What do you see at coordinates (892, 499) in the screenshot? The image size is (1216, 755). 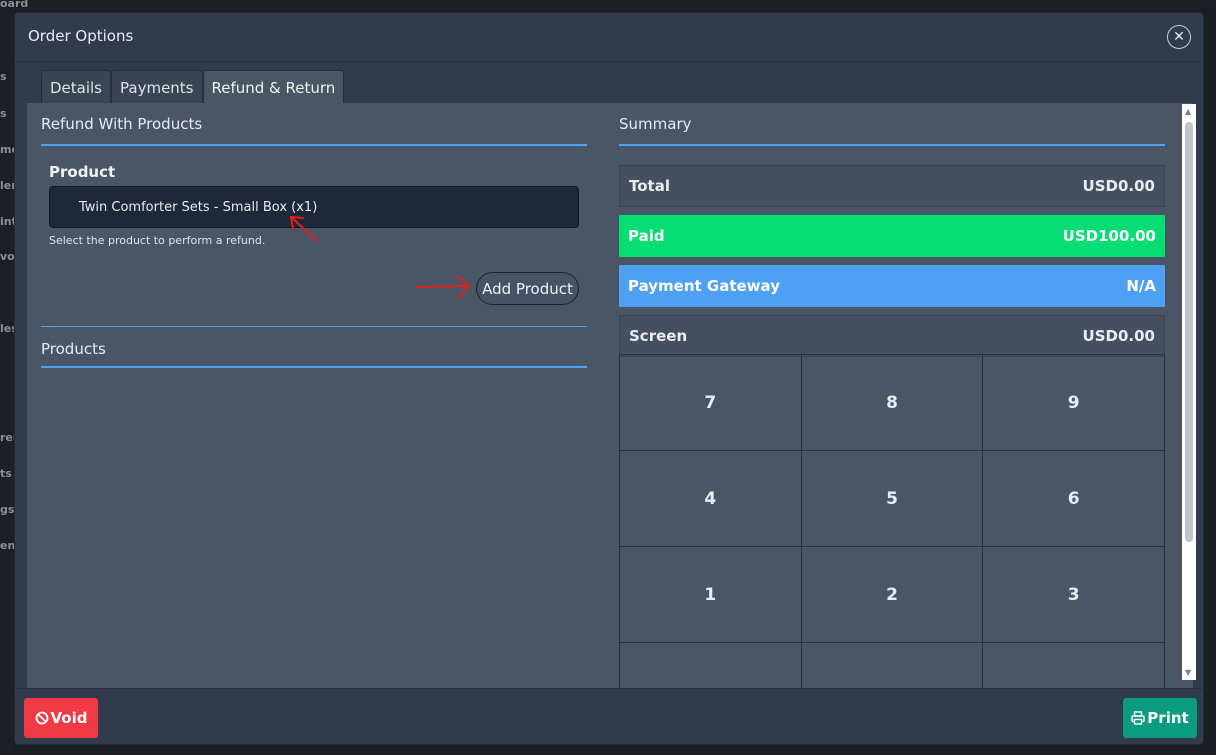 I see `keypad-key-5: 5` at bounding box center [892, 499].